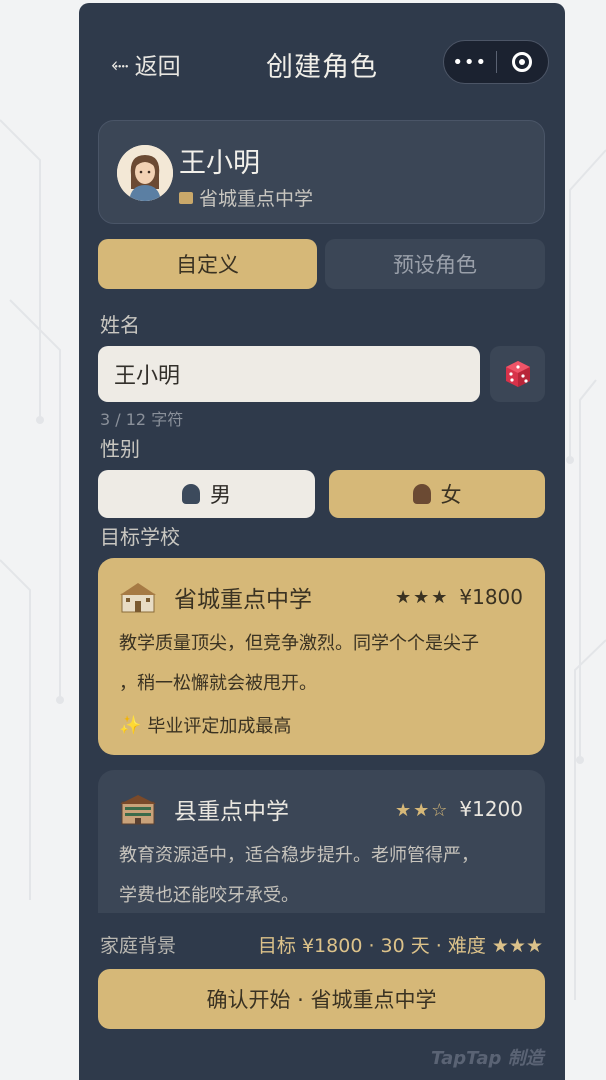 The image size is (606, 1080). What do you see at coordinates (451, 495) in the screenshot?
I see `gender-female-label: 女` at bounding box center [451, 495].